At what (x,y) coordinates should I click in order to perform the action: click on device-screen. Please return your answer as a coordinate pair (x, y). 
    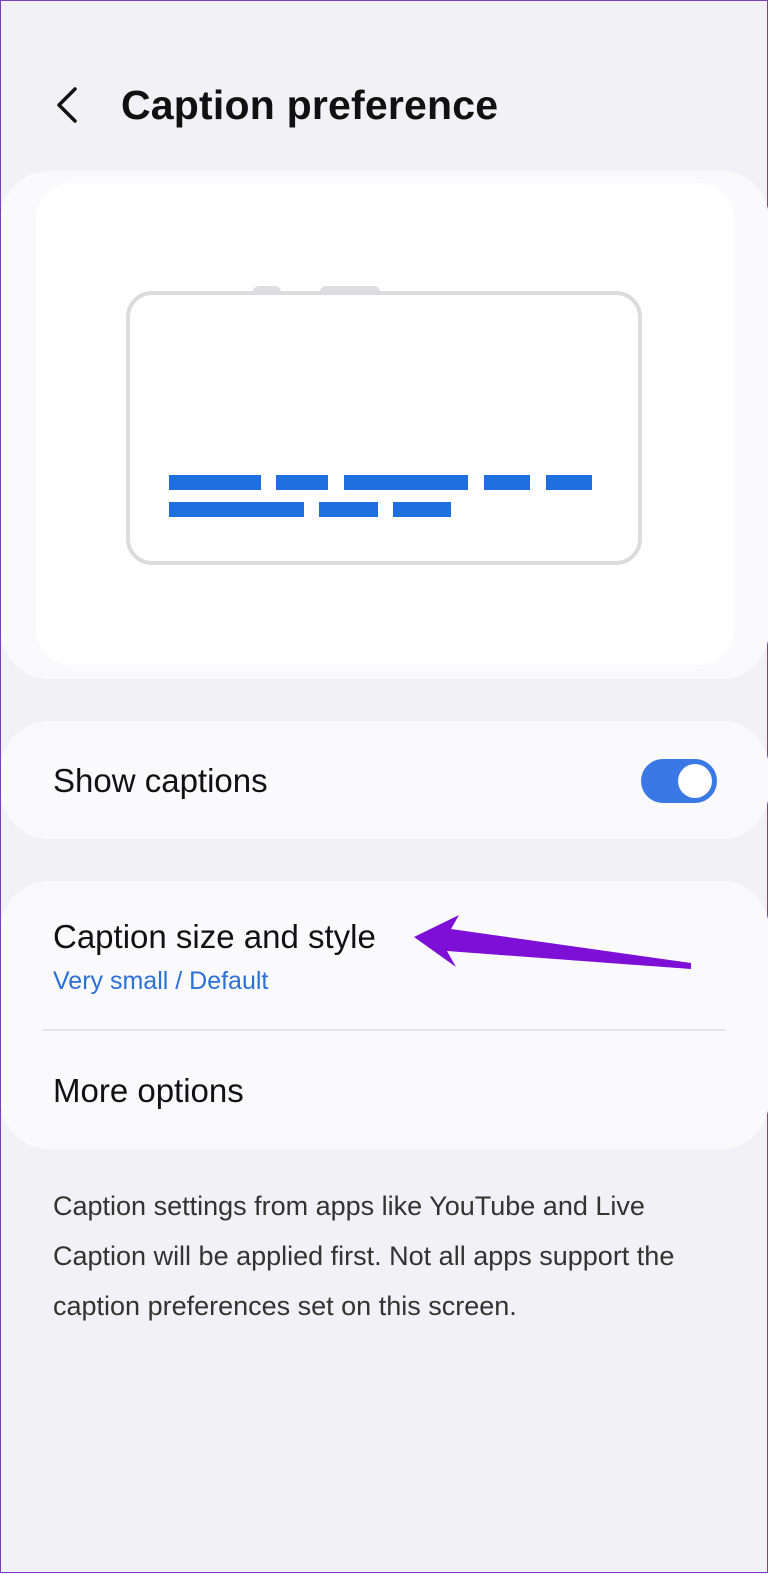
    Looking at the image, I should click on (384, 428).